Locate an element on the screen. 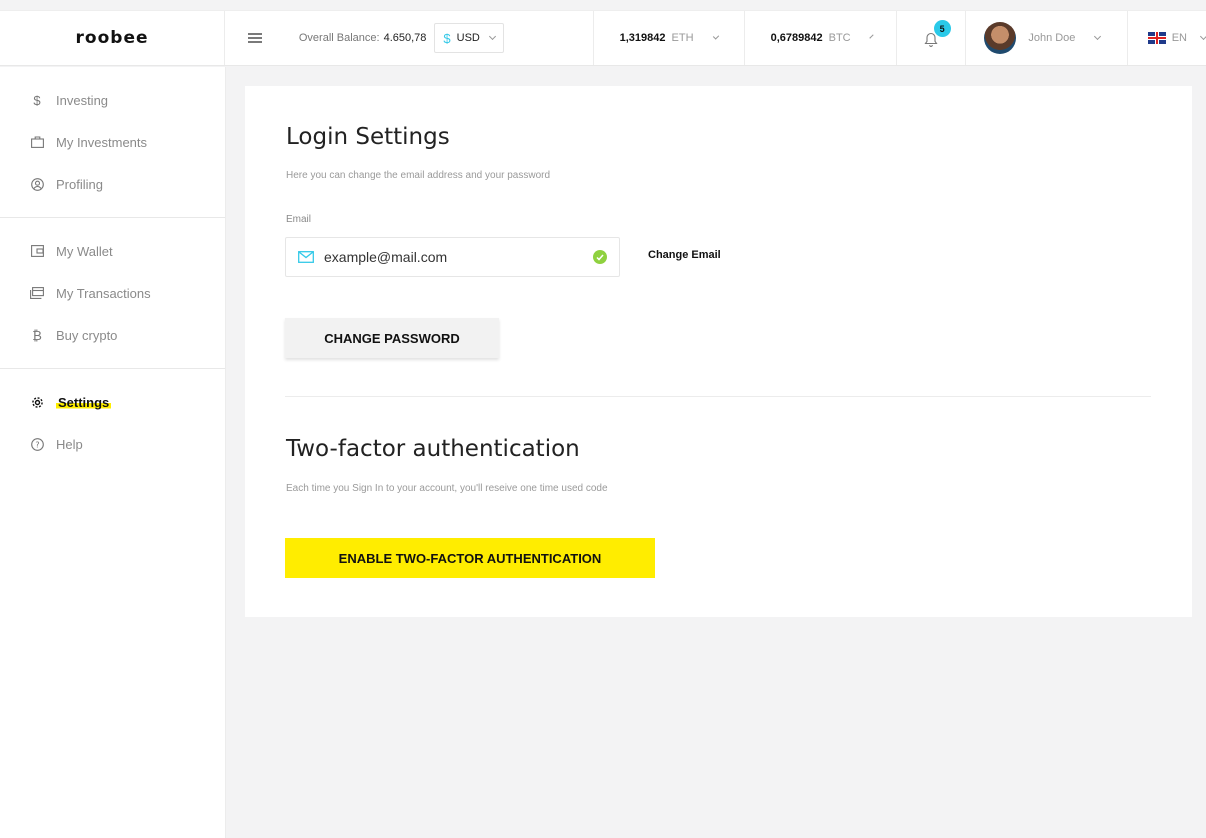  section-divider is located at coordinates (718, 396).